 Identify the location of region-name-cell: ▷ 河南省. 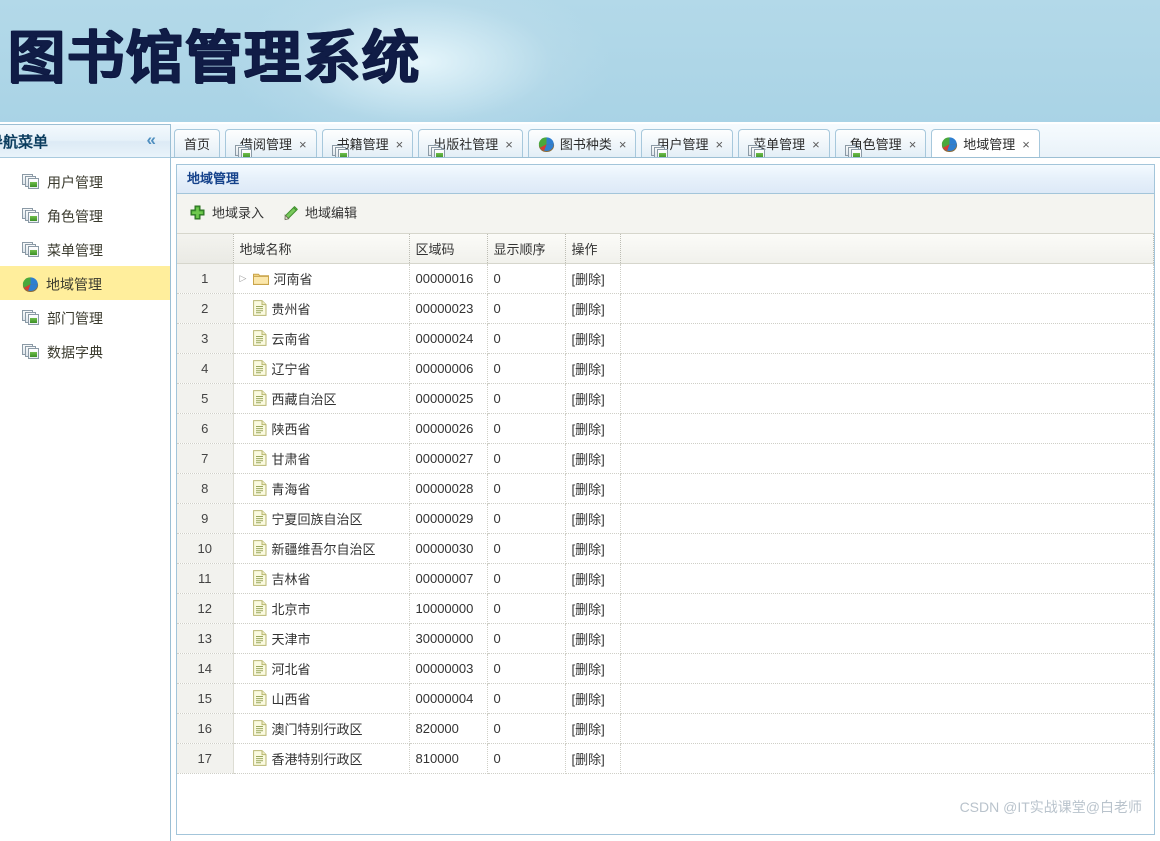
(321, 278).